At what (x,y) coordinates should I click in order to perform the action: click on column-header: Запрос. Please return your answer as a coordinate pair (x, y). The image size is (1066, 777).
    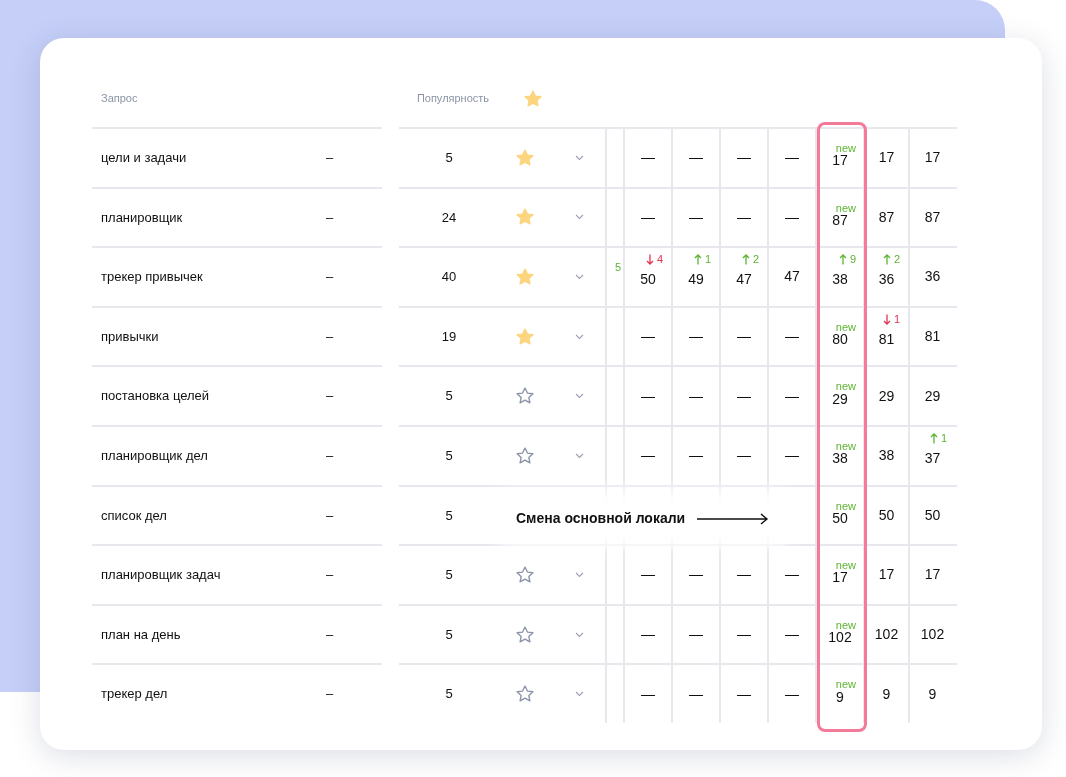
    Looking at the image, I should click on (119, 99).